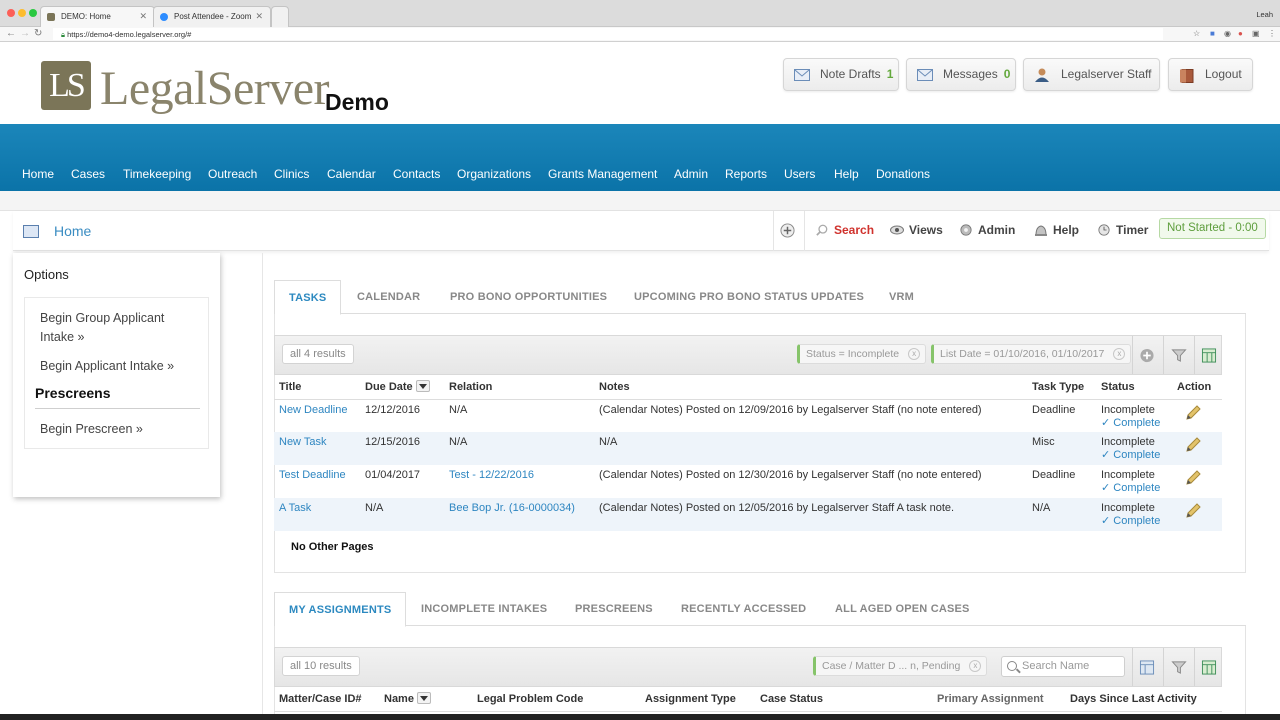 This screenshot has width=1280, height=720. What do you see at coordinates (388, 297) in the screenshot?
I see `tab-calendar: CALENDAR` at bounding box center [388, 297].